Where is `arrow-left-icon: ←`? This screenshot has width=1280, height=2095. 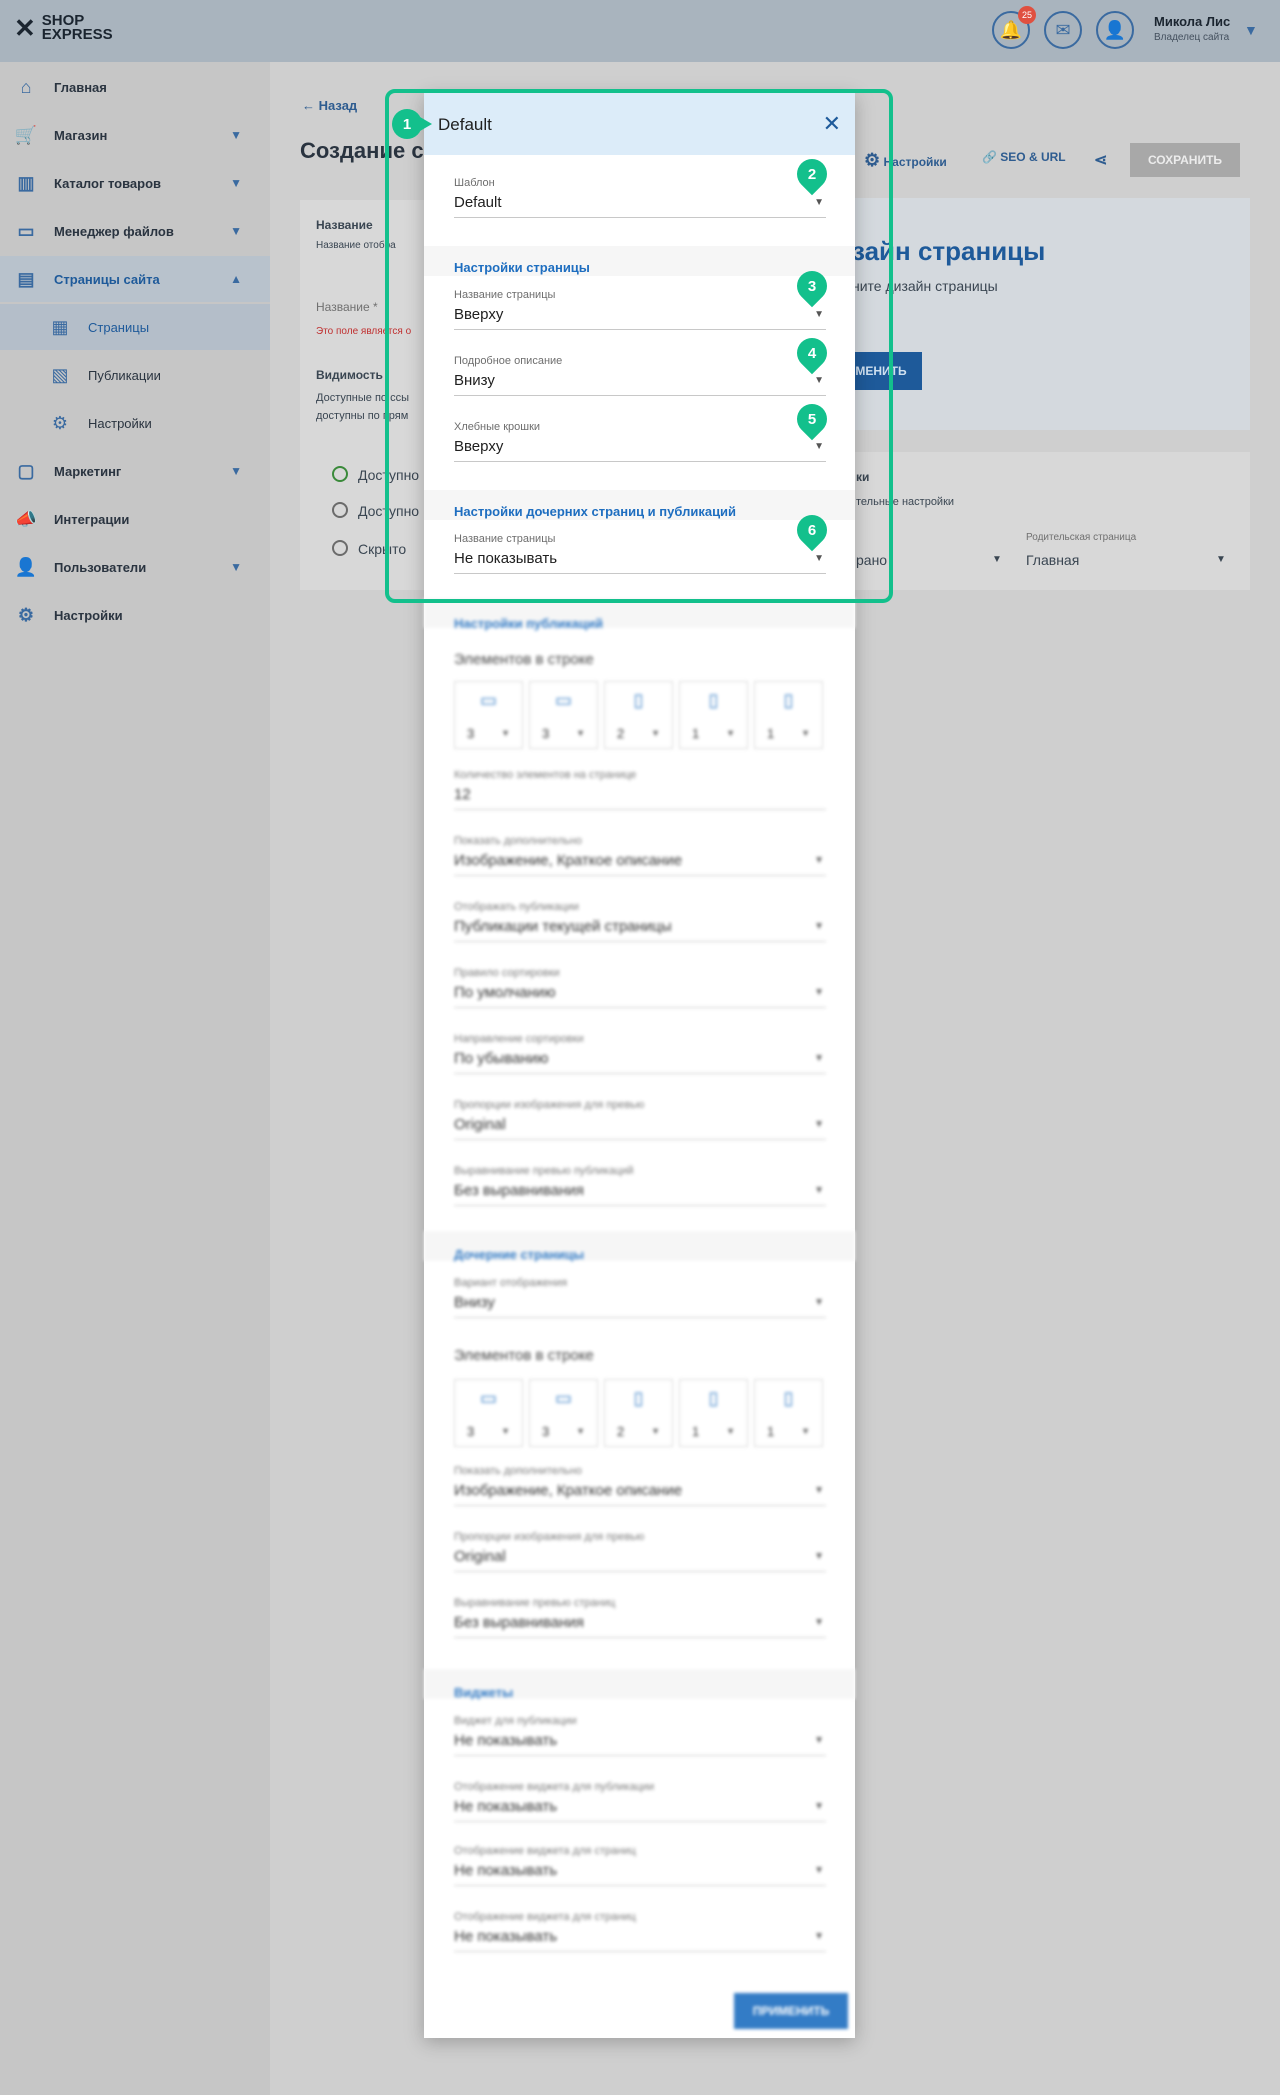
arrow-left-icon: ← is located at coordinates (308, 105).